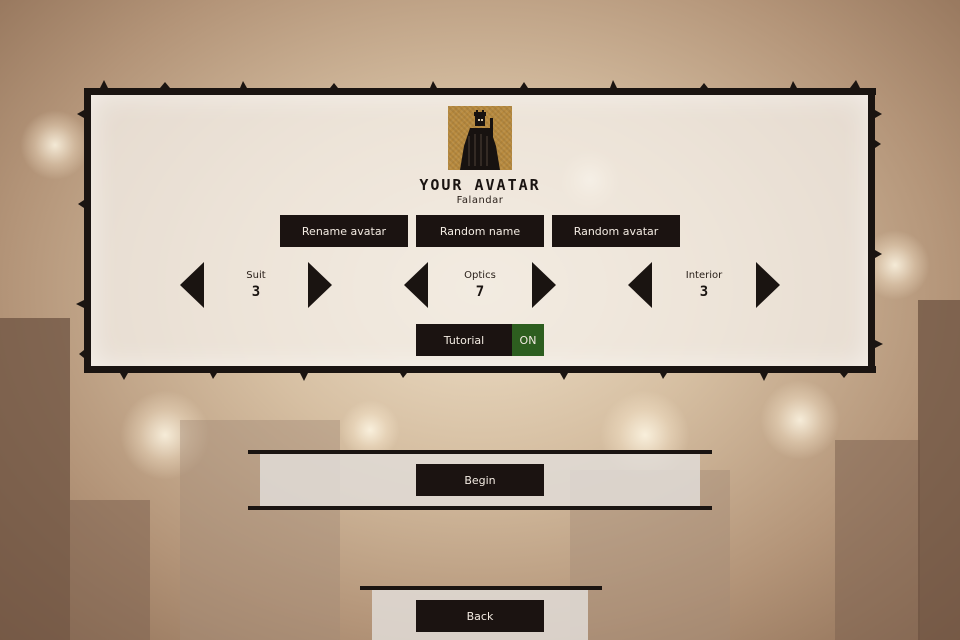  What do you see at coordinates (256, 292) in the screenshot?
I see `suit-value: 3` at bounding box center [256, 292].